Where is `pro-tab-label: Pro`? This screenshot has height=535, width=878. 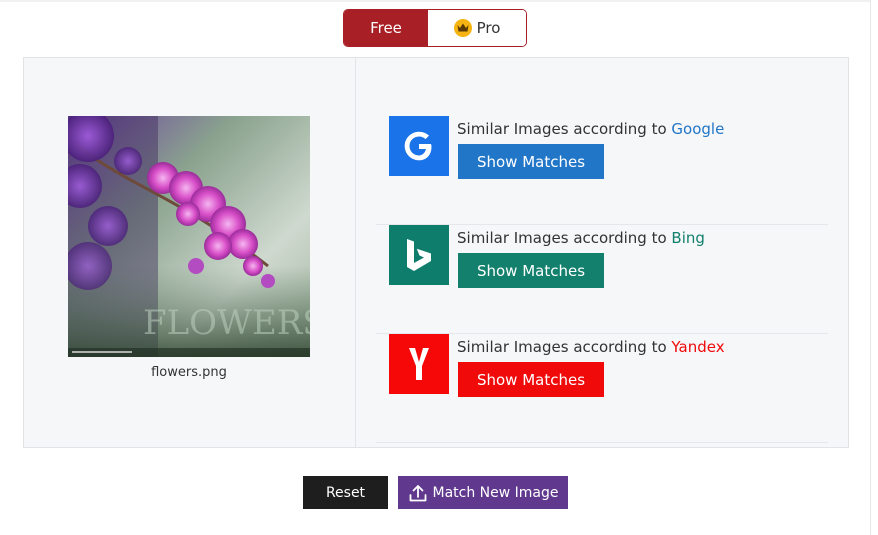 pro-tab-label: Pro is located at coordinates (488, 28).